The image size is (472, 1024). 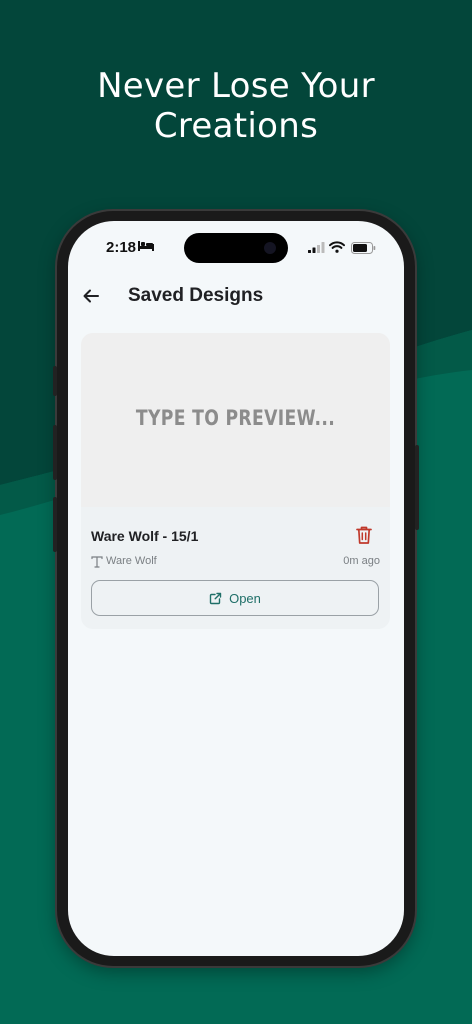 I want to click on headline-line-2: Creations, so click(x=236, y=126).